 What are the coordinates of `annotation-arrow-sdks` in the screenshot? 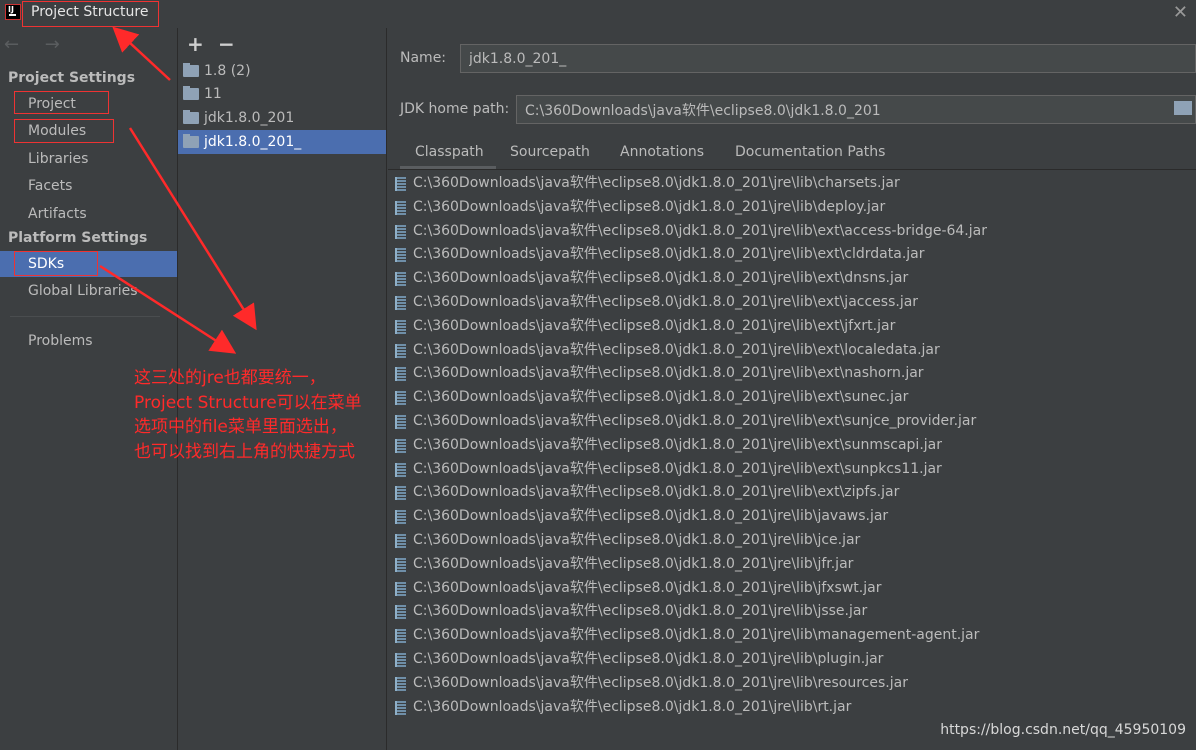 It's located at (168, 309).